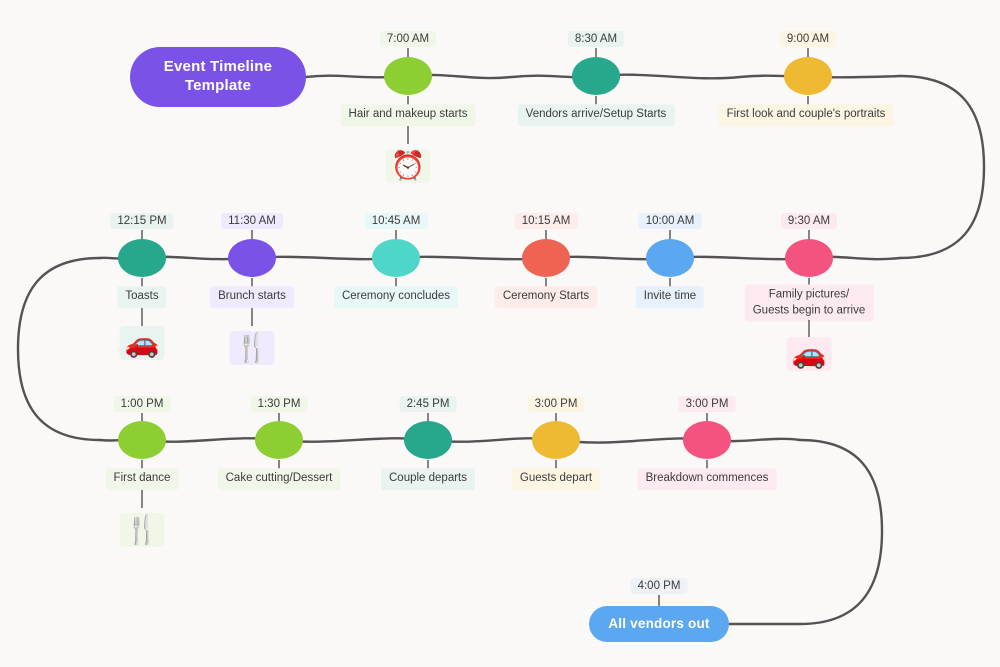  What do you see at coordinates (218, 85) in the screenshot?
I see `root-title-line2: Template` at bounding box center [218, 85].